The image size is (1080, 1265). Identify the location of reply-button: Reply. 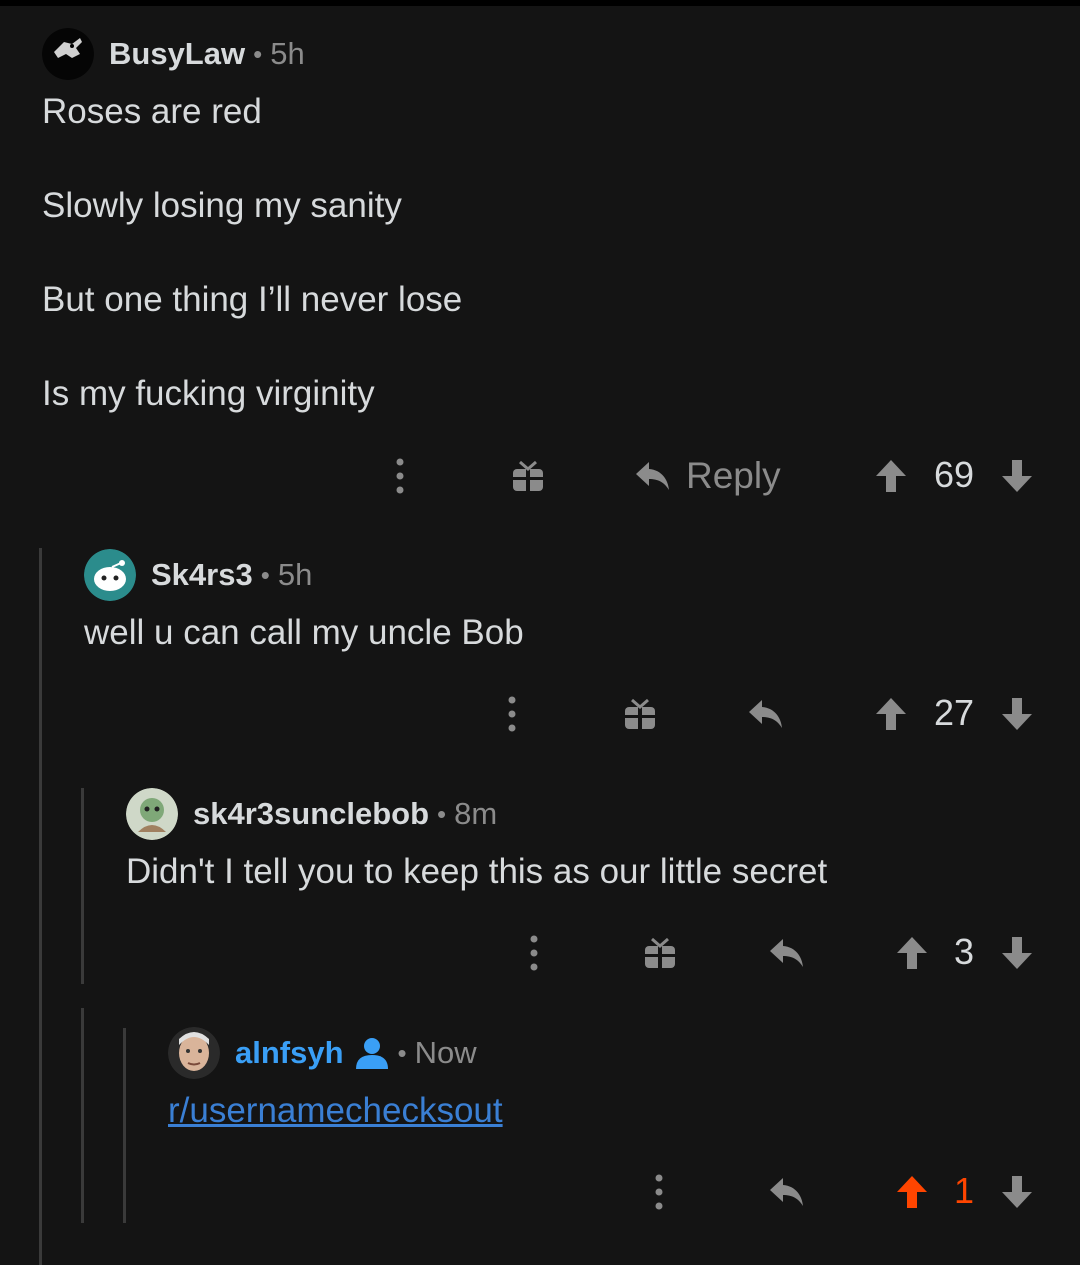
(707, 476).